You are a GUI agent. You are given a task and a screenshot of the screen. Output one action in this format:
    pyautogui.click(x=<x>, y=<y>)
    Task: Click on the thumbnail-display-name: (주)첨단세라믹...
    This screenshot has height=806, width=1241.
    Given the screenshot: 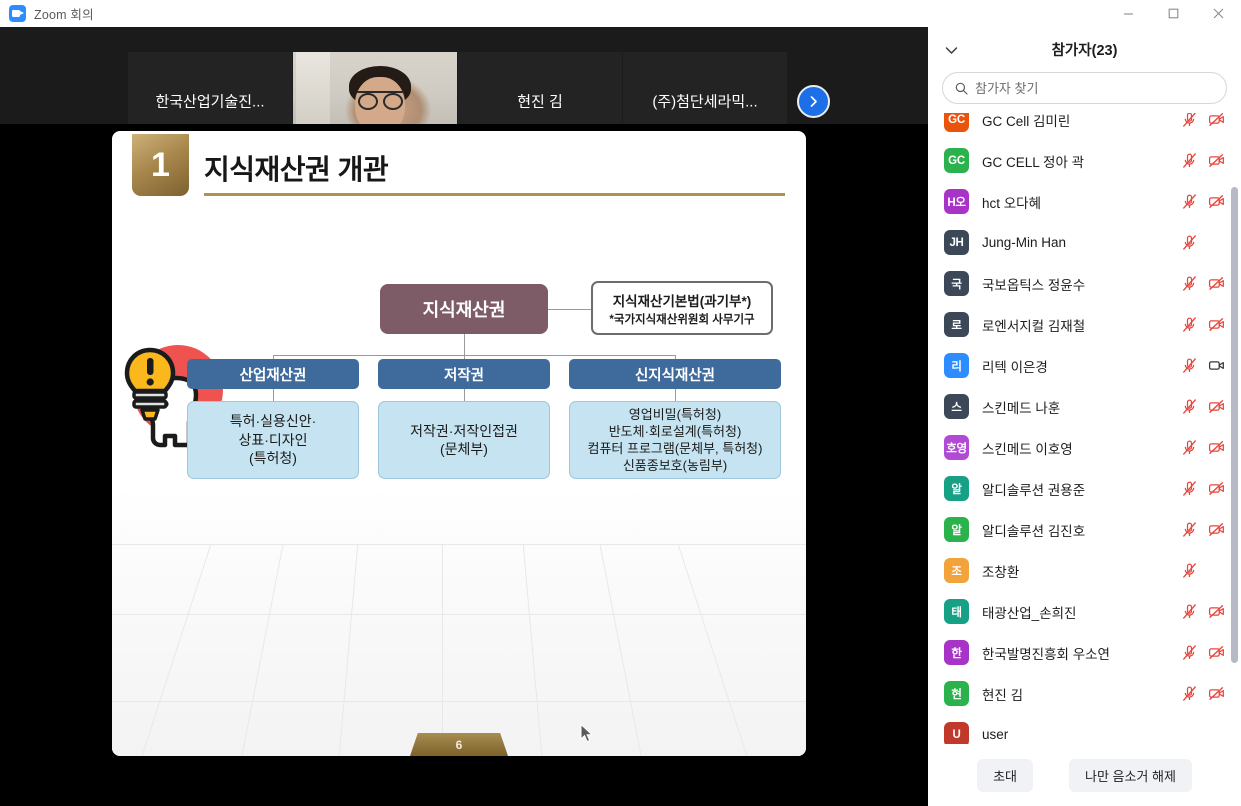 What is the action you would take?
    pyautogui.click(x=705, y=101)
    